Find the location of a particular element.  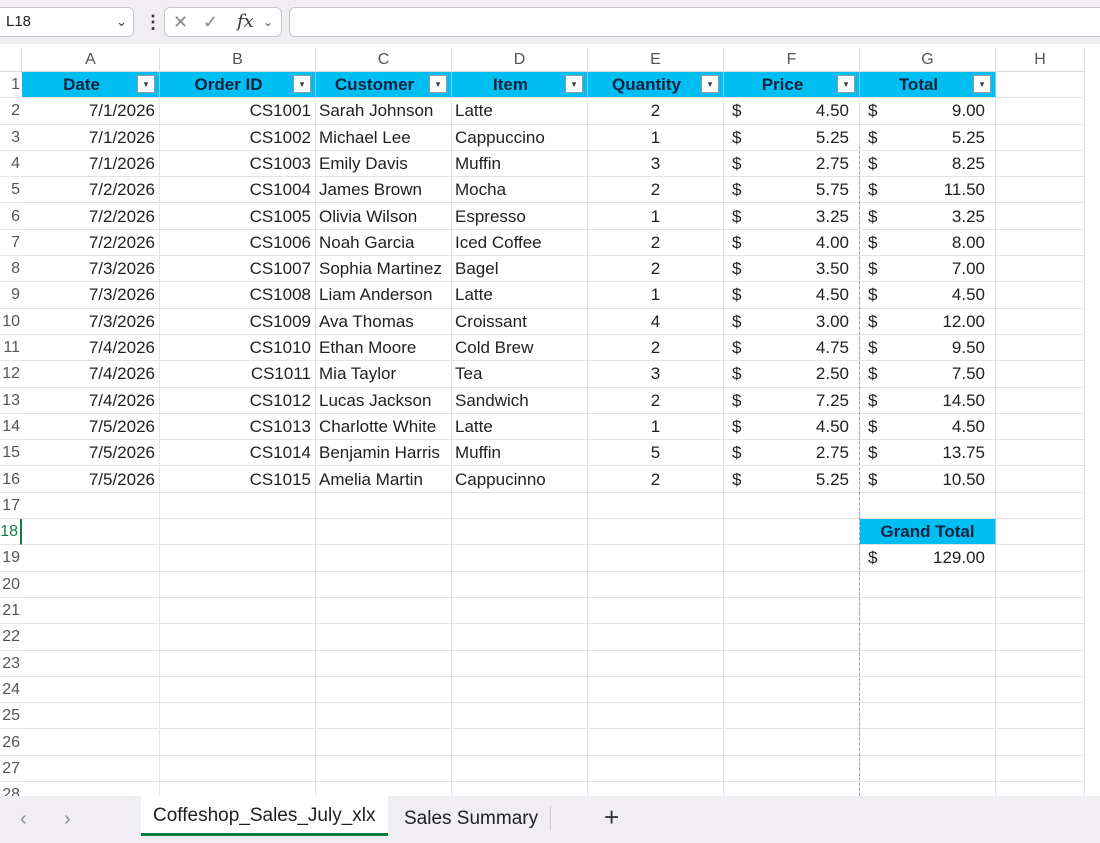

grand-total-value: $129.00 is located at coordinates (928, 558).